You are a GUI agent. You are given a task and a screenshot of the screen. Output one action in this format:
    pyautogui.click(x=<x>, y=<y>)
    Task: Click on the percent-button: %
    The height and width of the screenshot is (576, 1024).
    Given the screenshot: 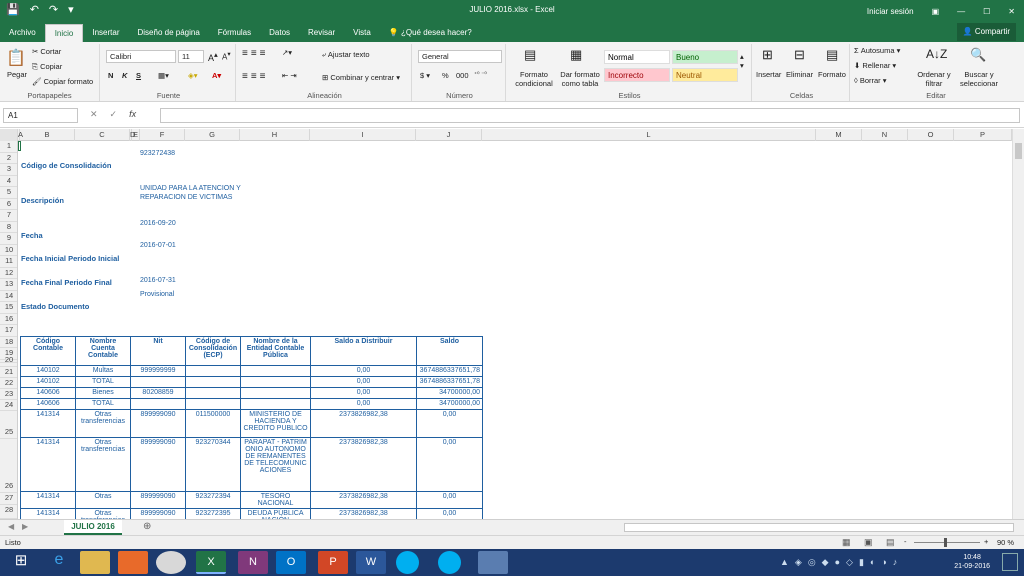 What is the action you would take?
    pyautogui.click(x=445, y=75)
    